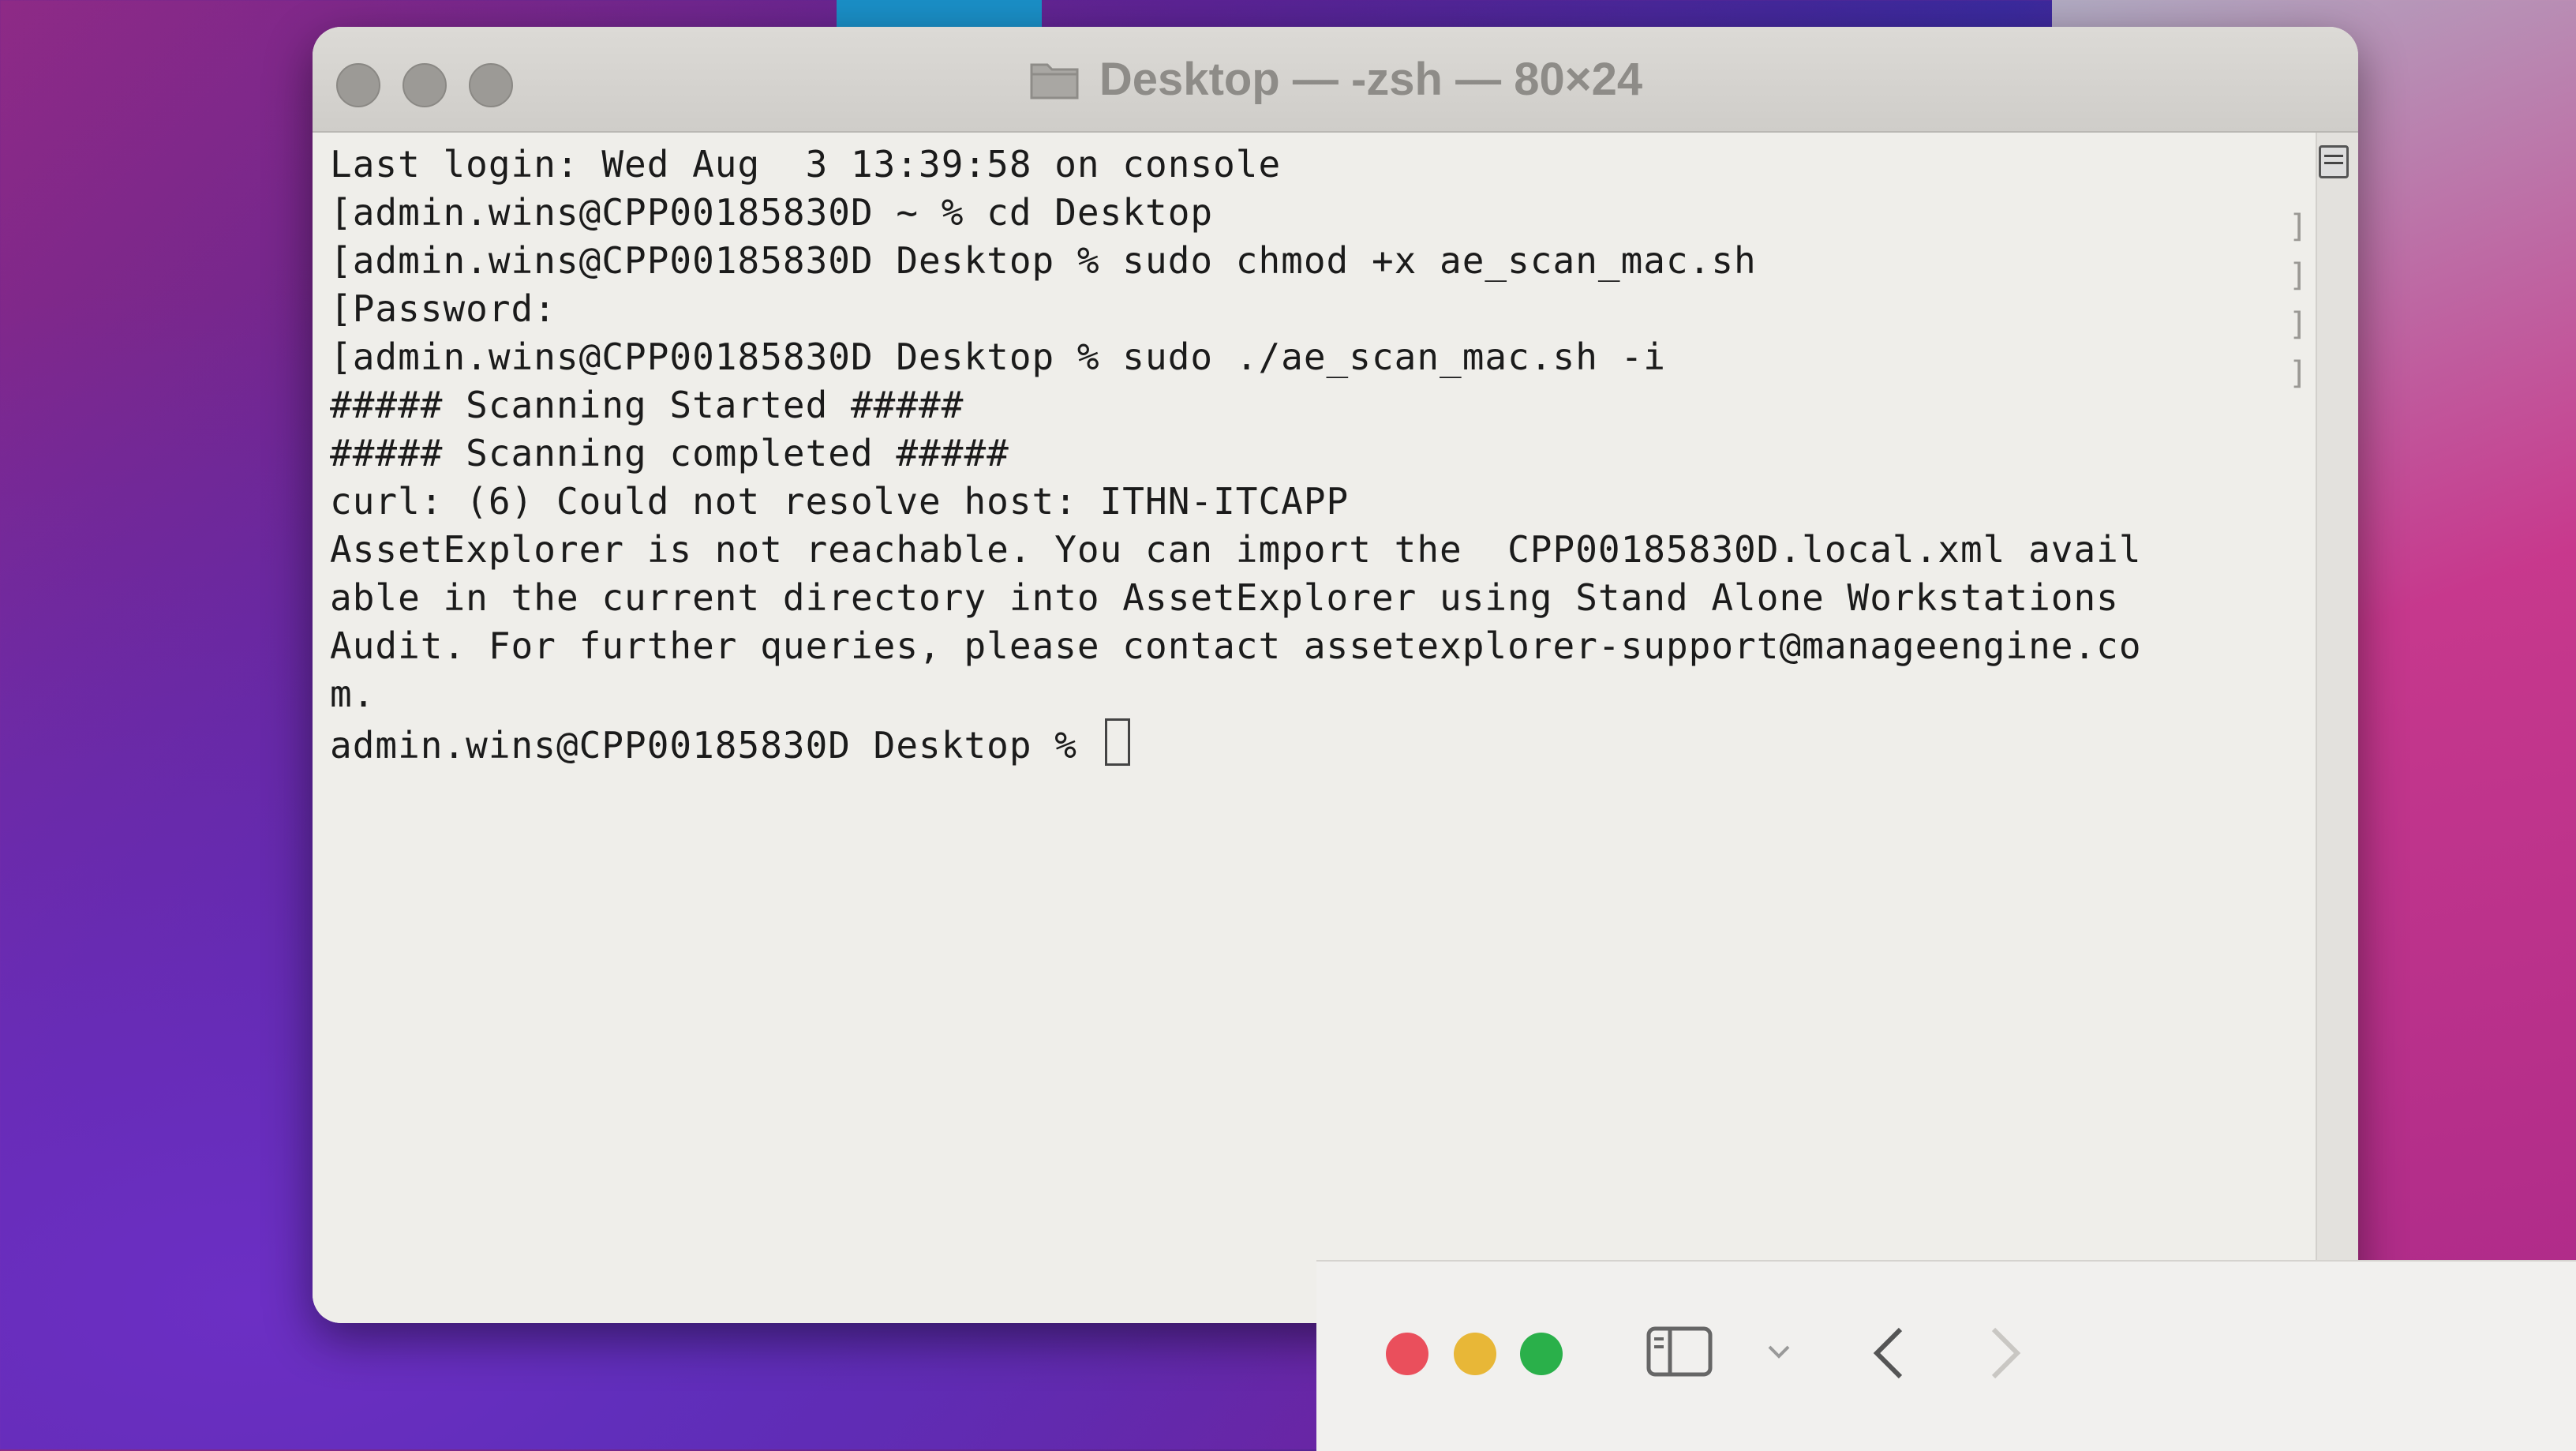 The image size is (2576, 1451). Describe the element at coordinates (1946, 1355) in the screenshot. I see `second-window-toolbar` at that location.